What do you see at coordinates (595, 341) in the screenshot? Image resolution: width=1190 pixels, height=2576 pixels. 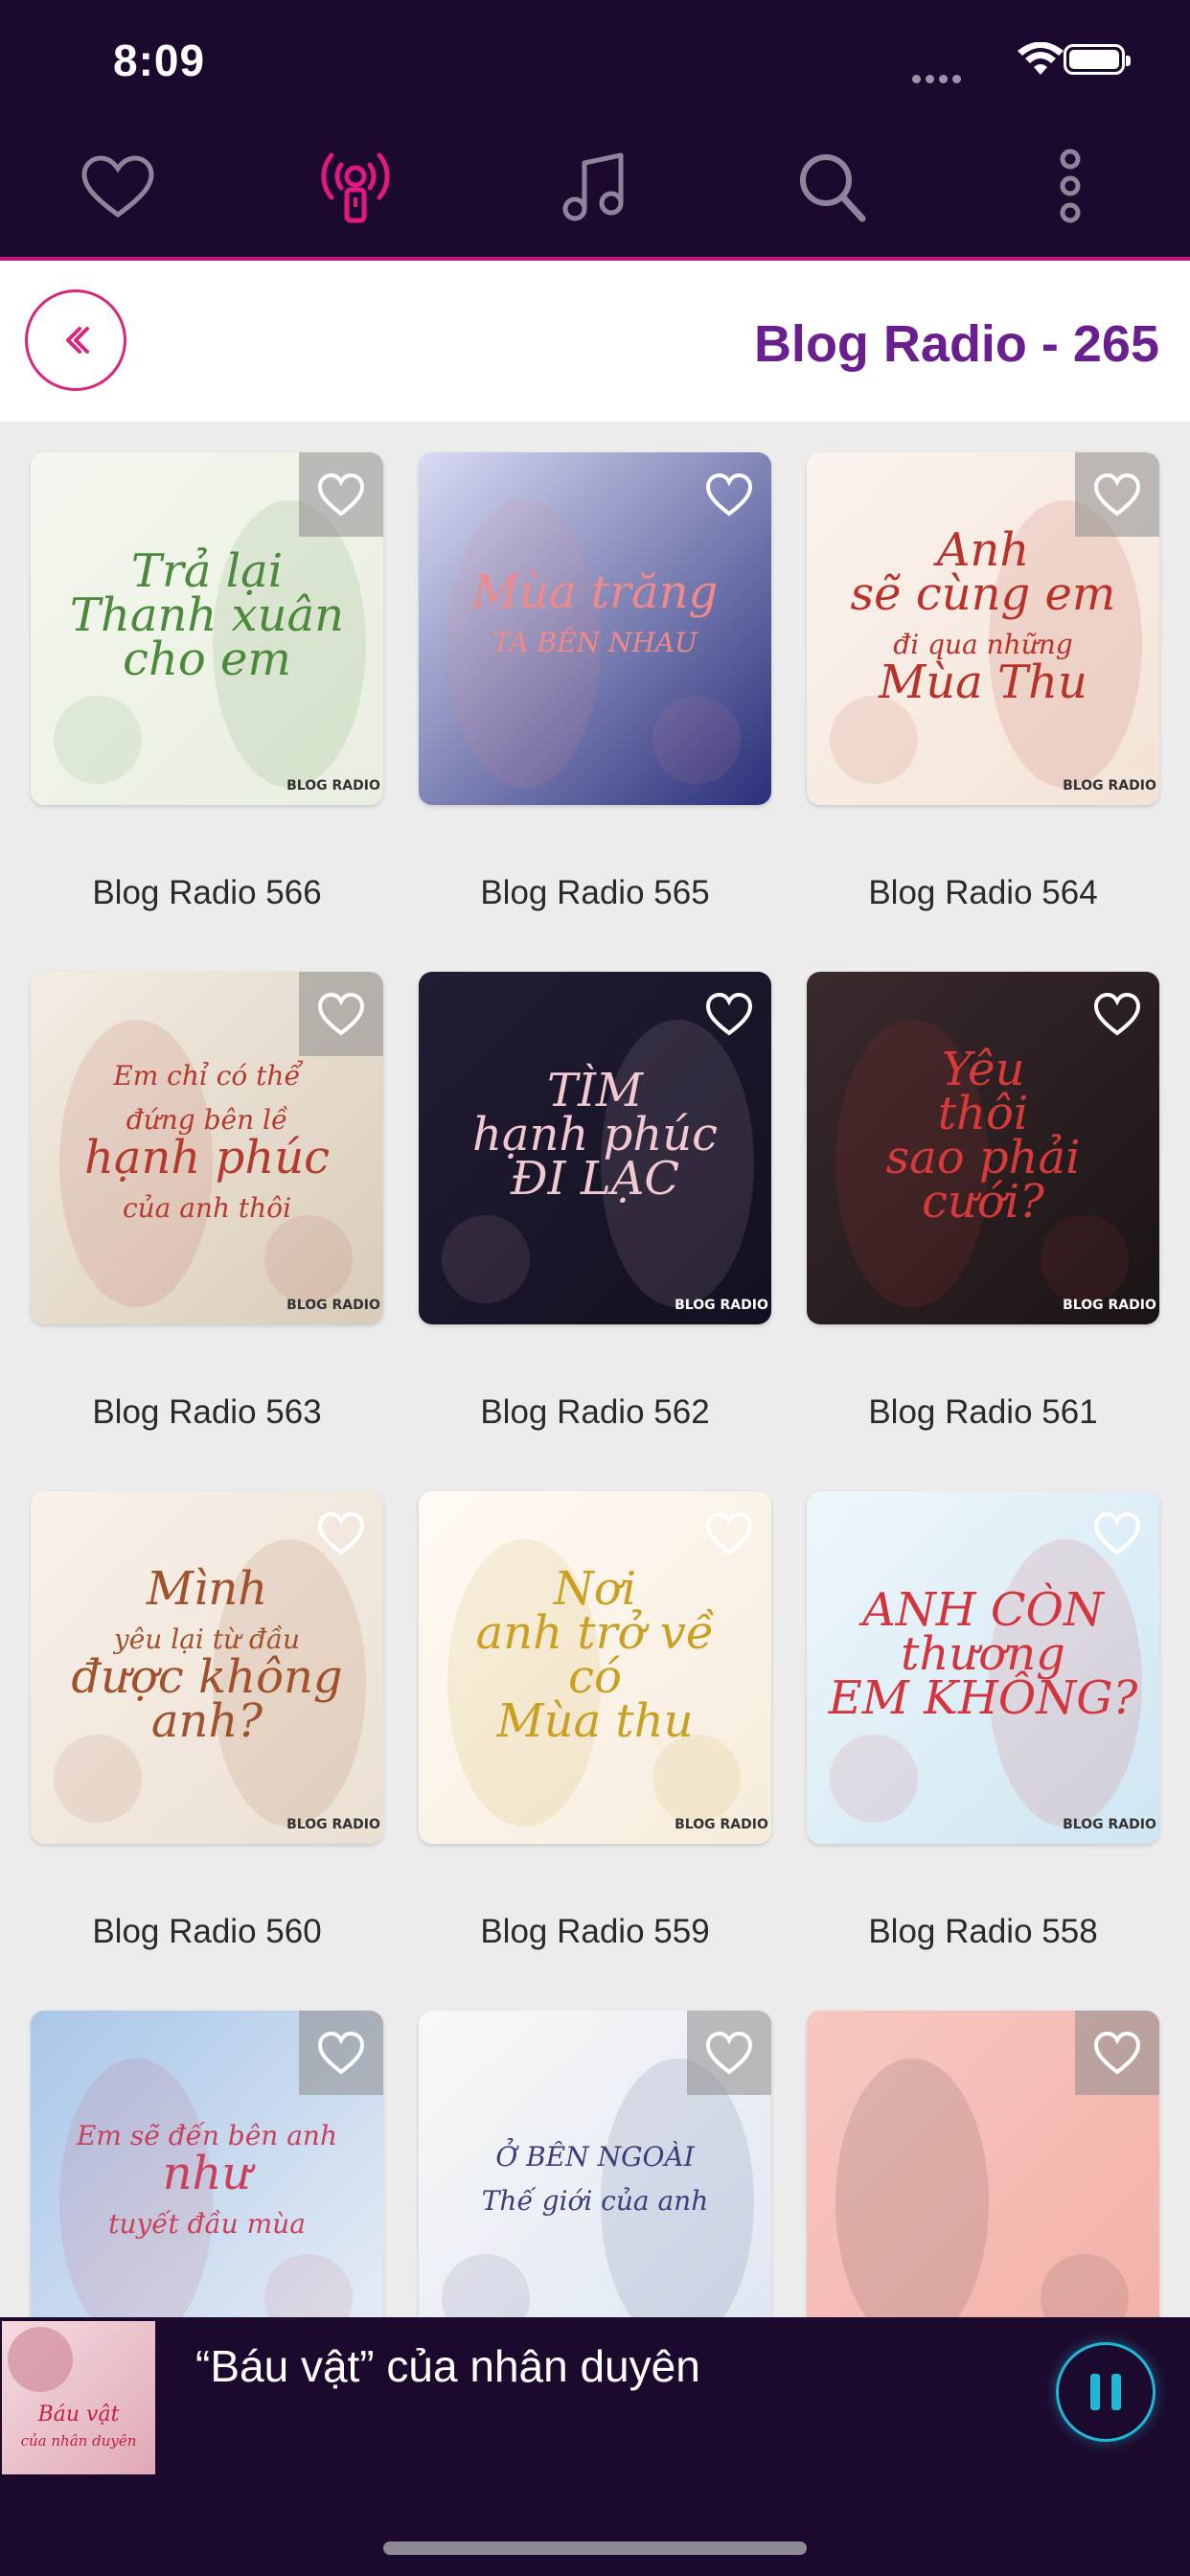 I see `page-header: Blog Radio - 265` at bounding box center [595, 341].